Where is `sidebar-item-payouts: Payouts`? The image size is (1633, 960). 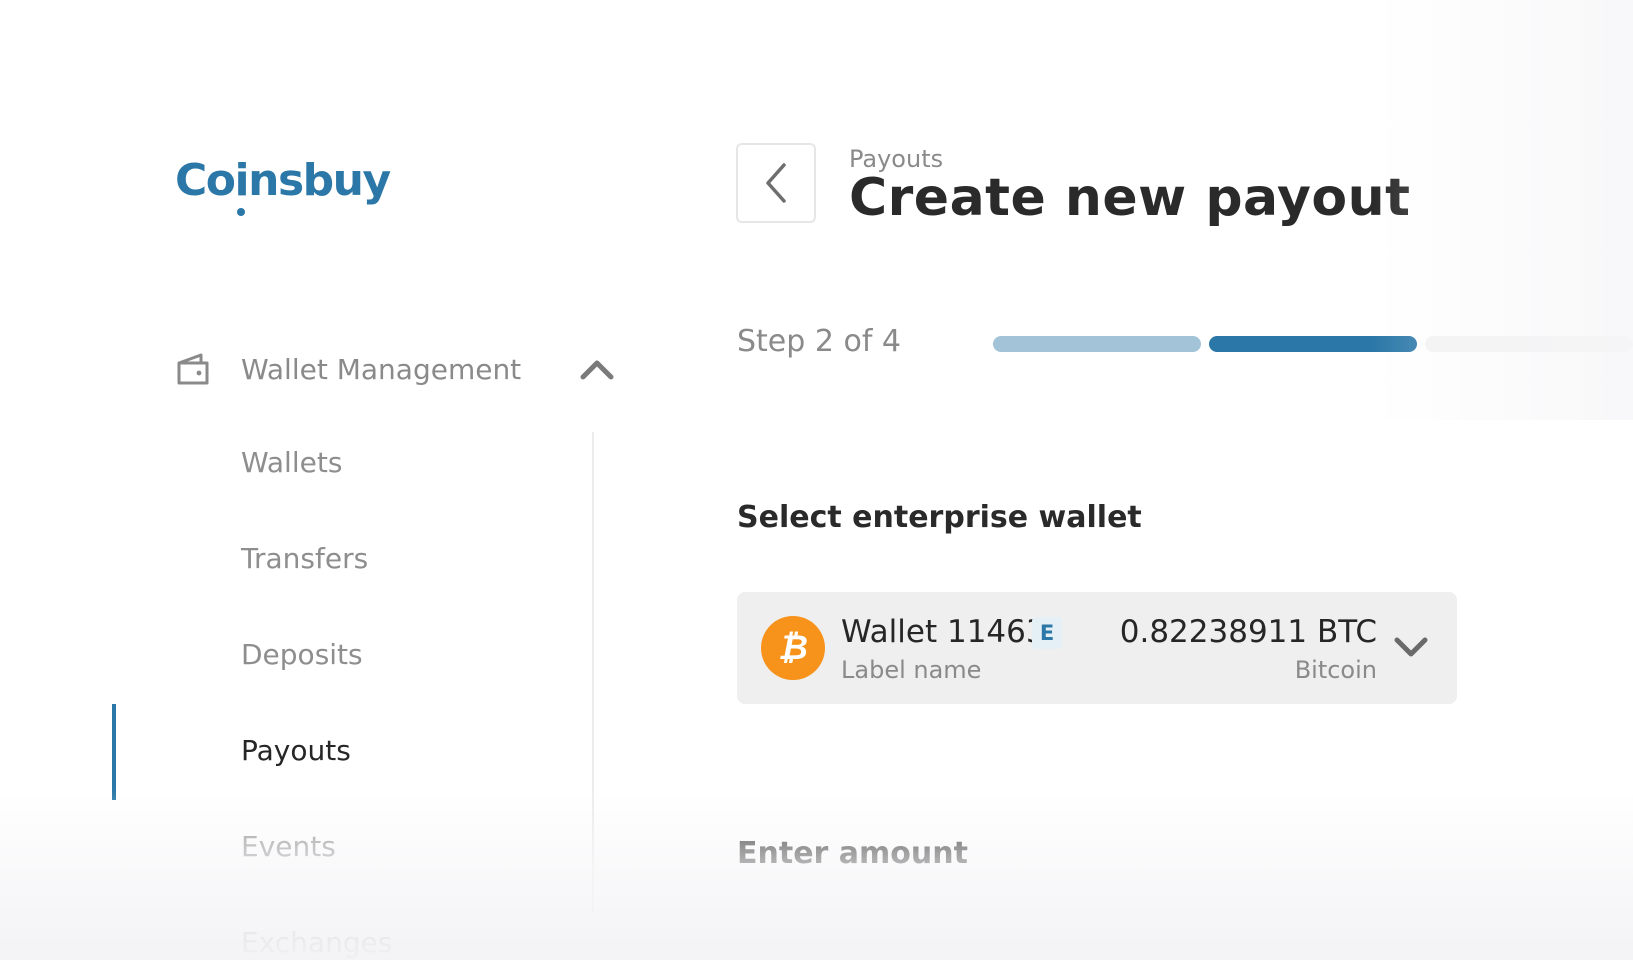 sidebar-item-payouts: Payouts is located at coordinates (296, 751).